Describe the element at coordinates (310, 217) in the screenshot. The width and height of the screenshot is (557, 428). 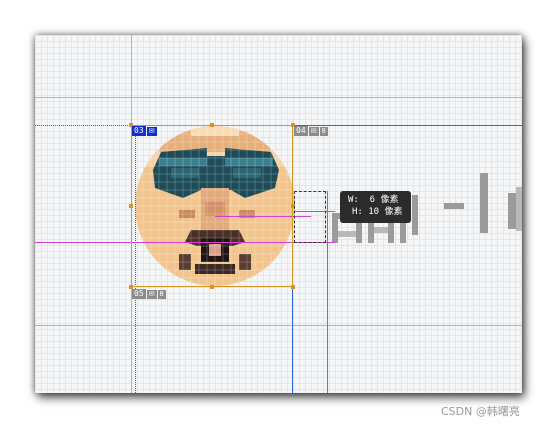
I see `measure-region` at that location.